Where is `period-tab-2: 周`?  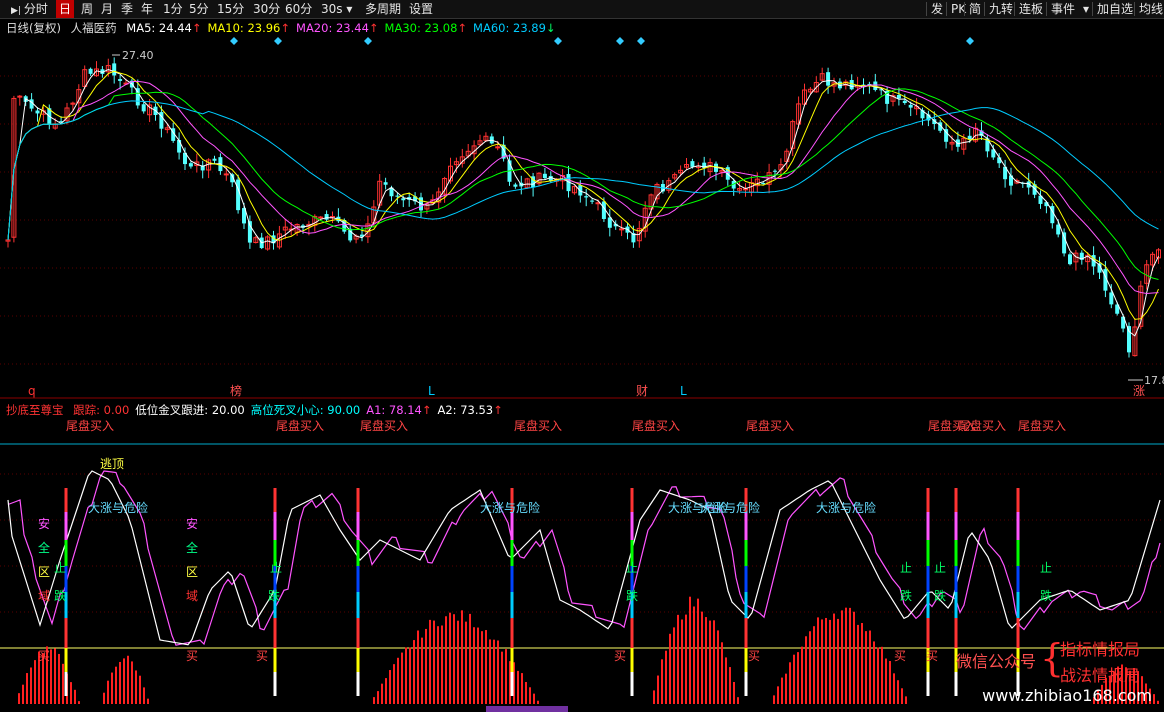
period-tab-2: 周 is located at coordinates (87, 9).